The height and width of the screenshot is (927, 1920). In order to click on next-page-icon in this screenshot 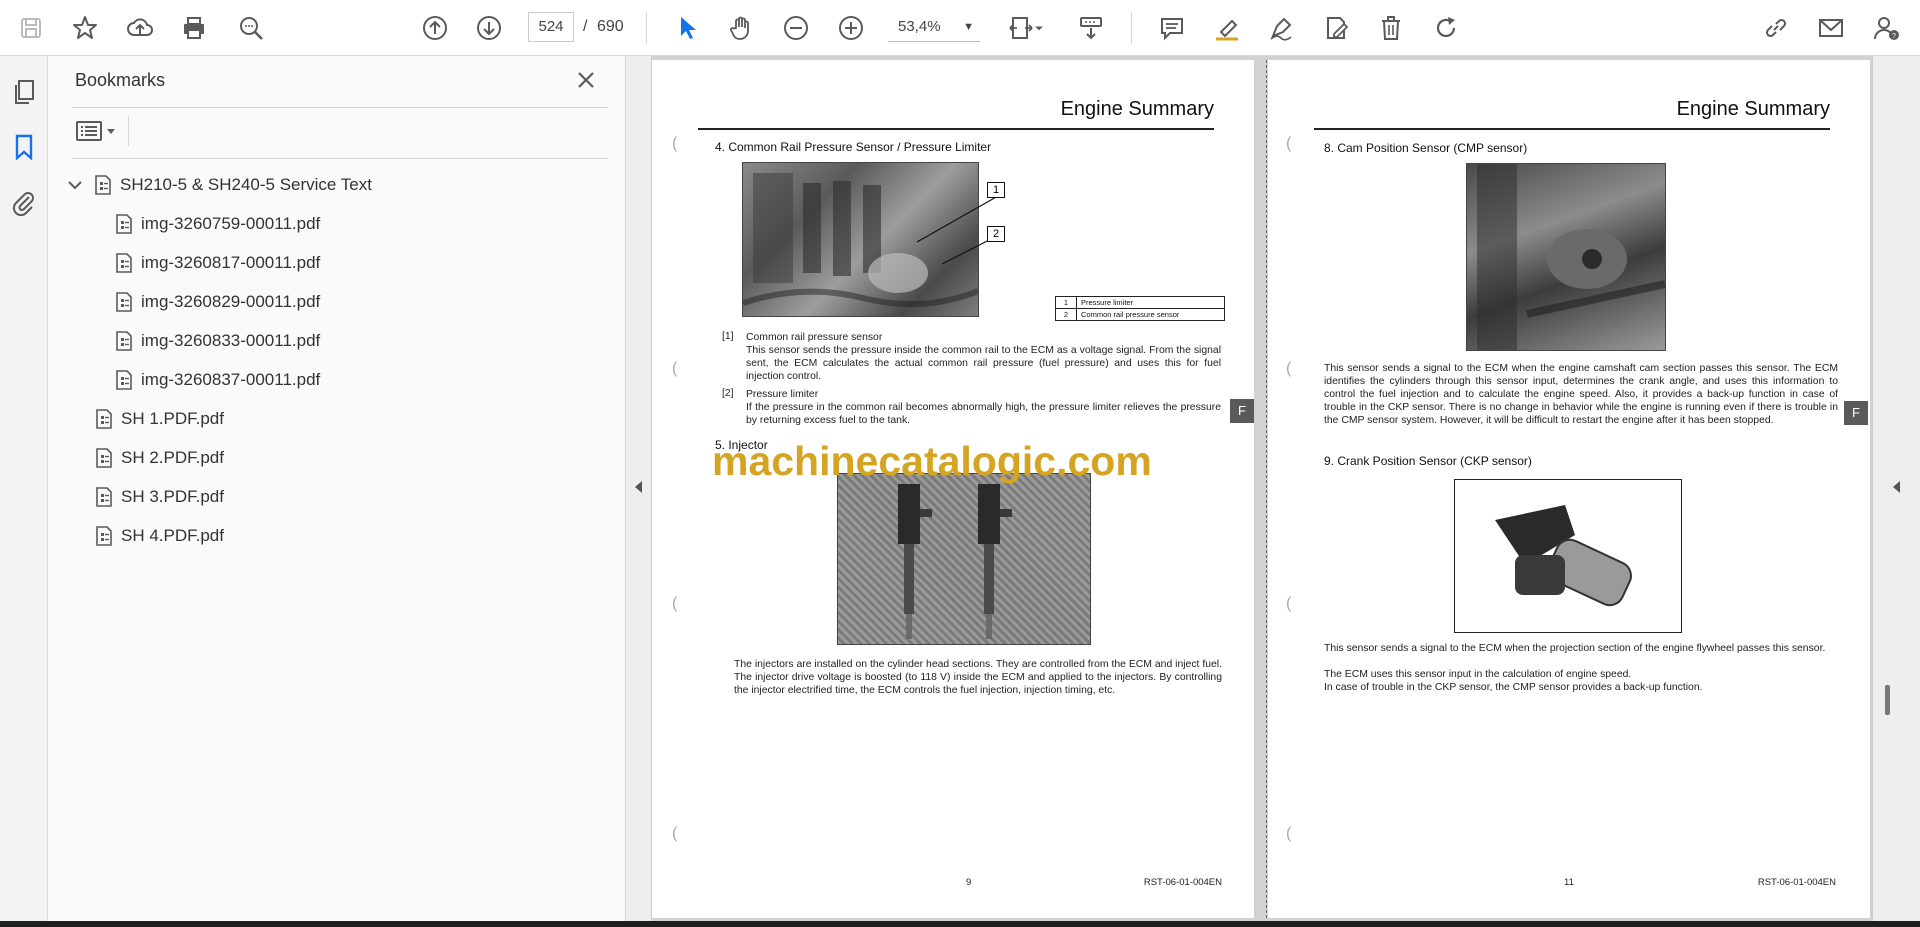, I will do `click(489, 28)`.